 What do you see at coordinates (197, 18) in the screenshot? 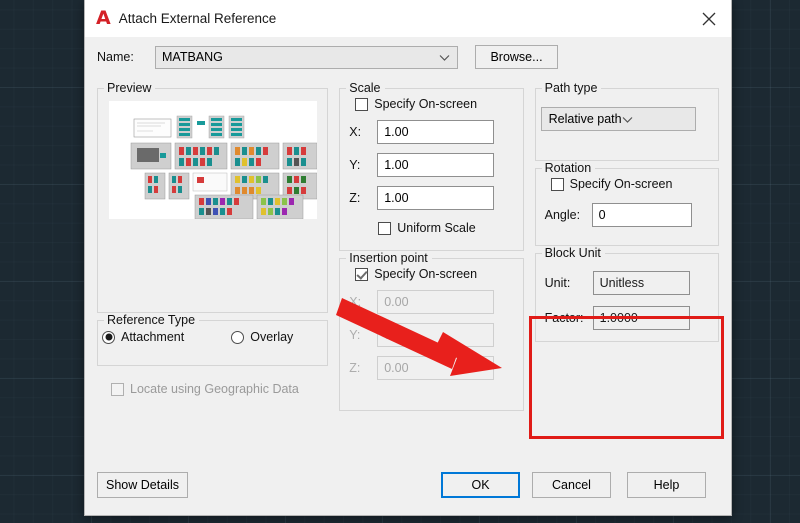
I see `dialog-title: Attach External Reference` at bounding box center [197, 18].